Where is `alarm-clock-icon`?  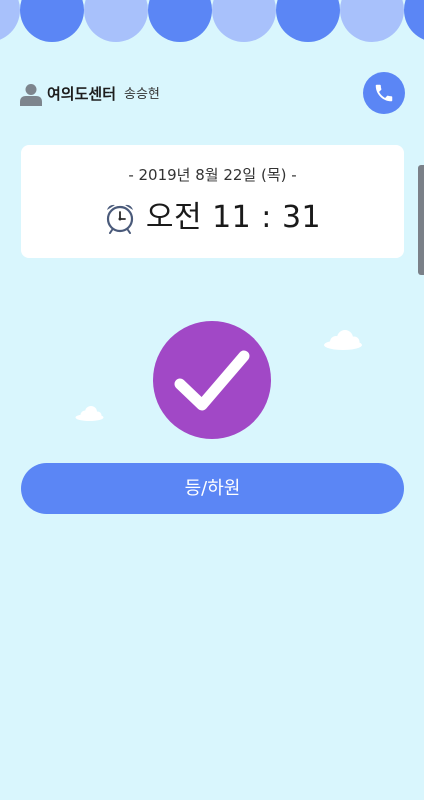 alarm-clock-icon is located at coordinates (119, 219).